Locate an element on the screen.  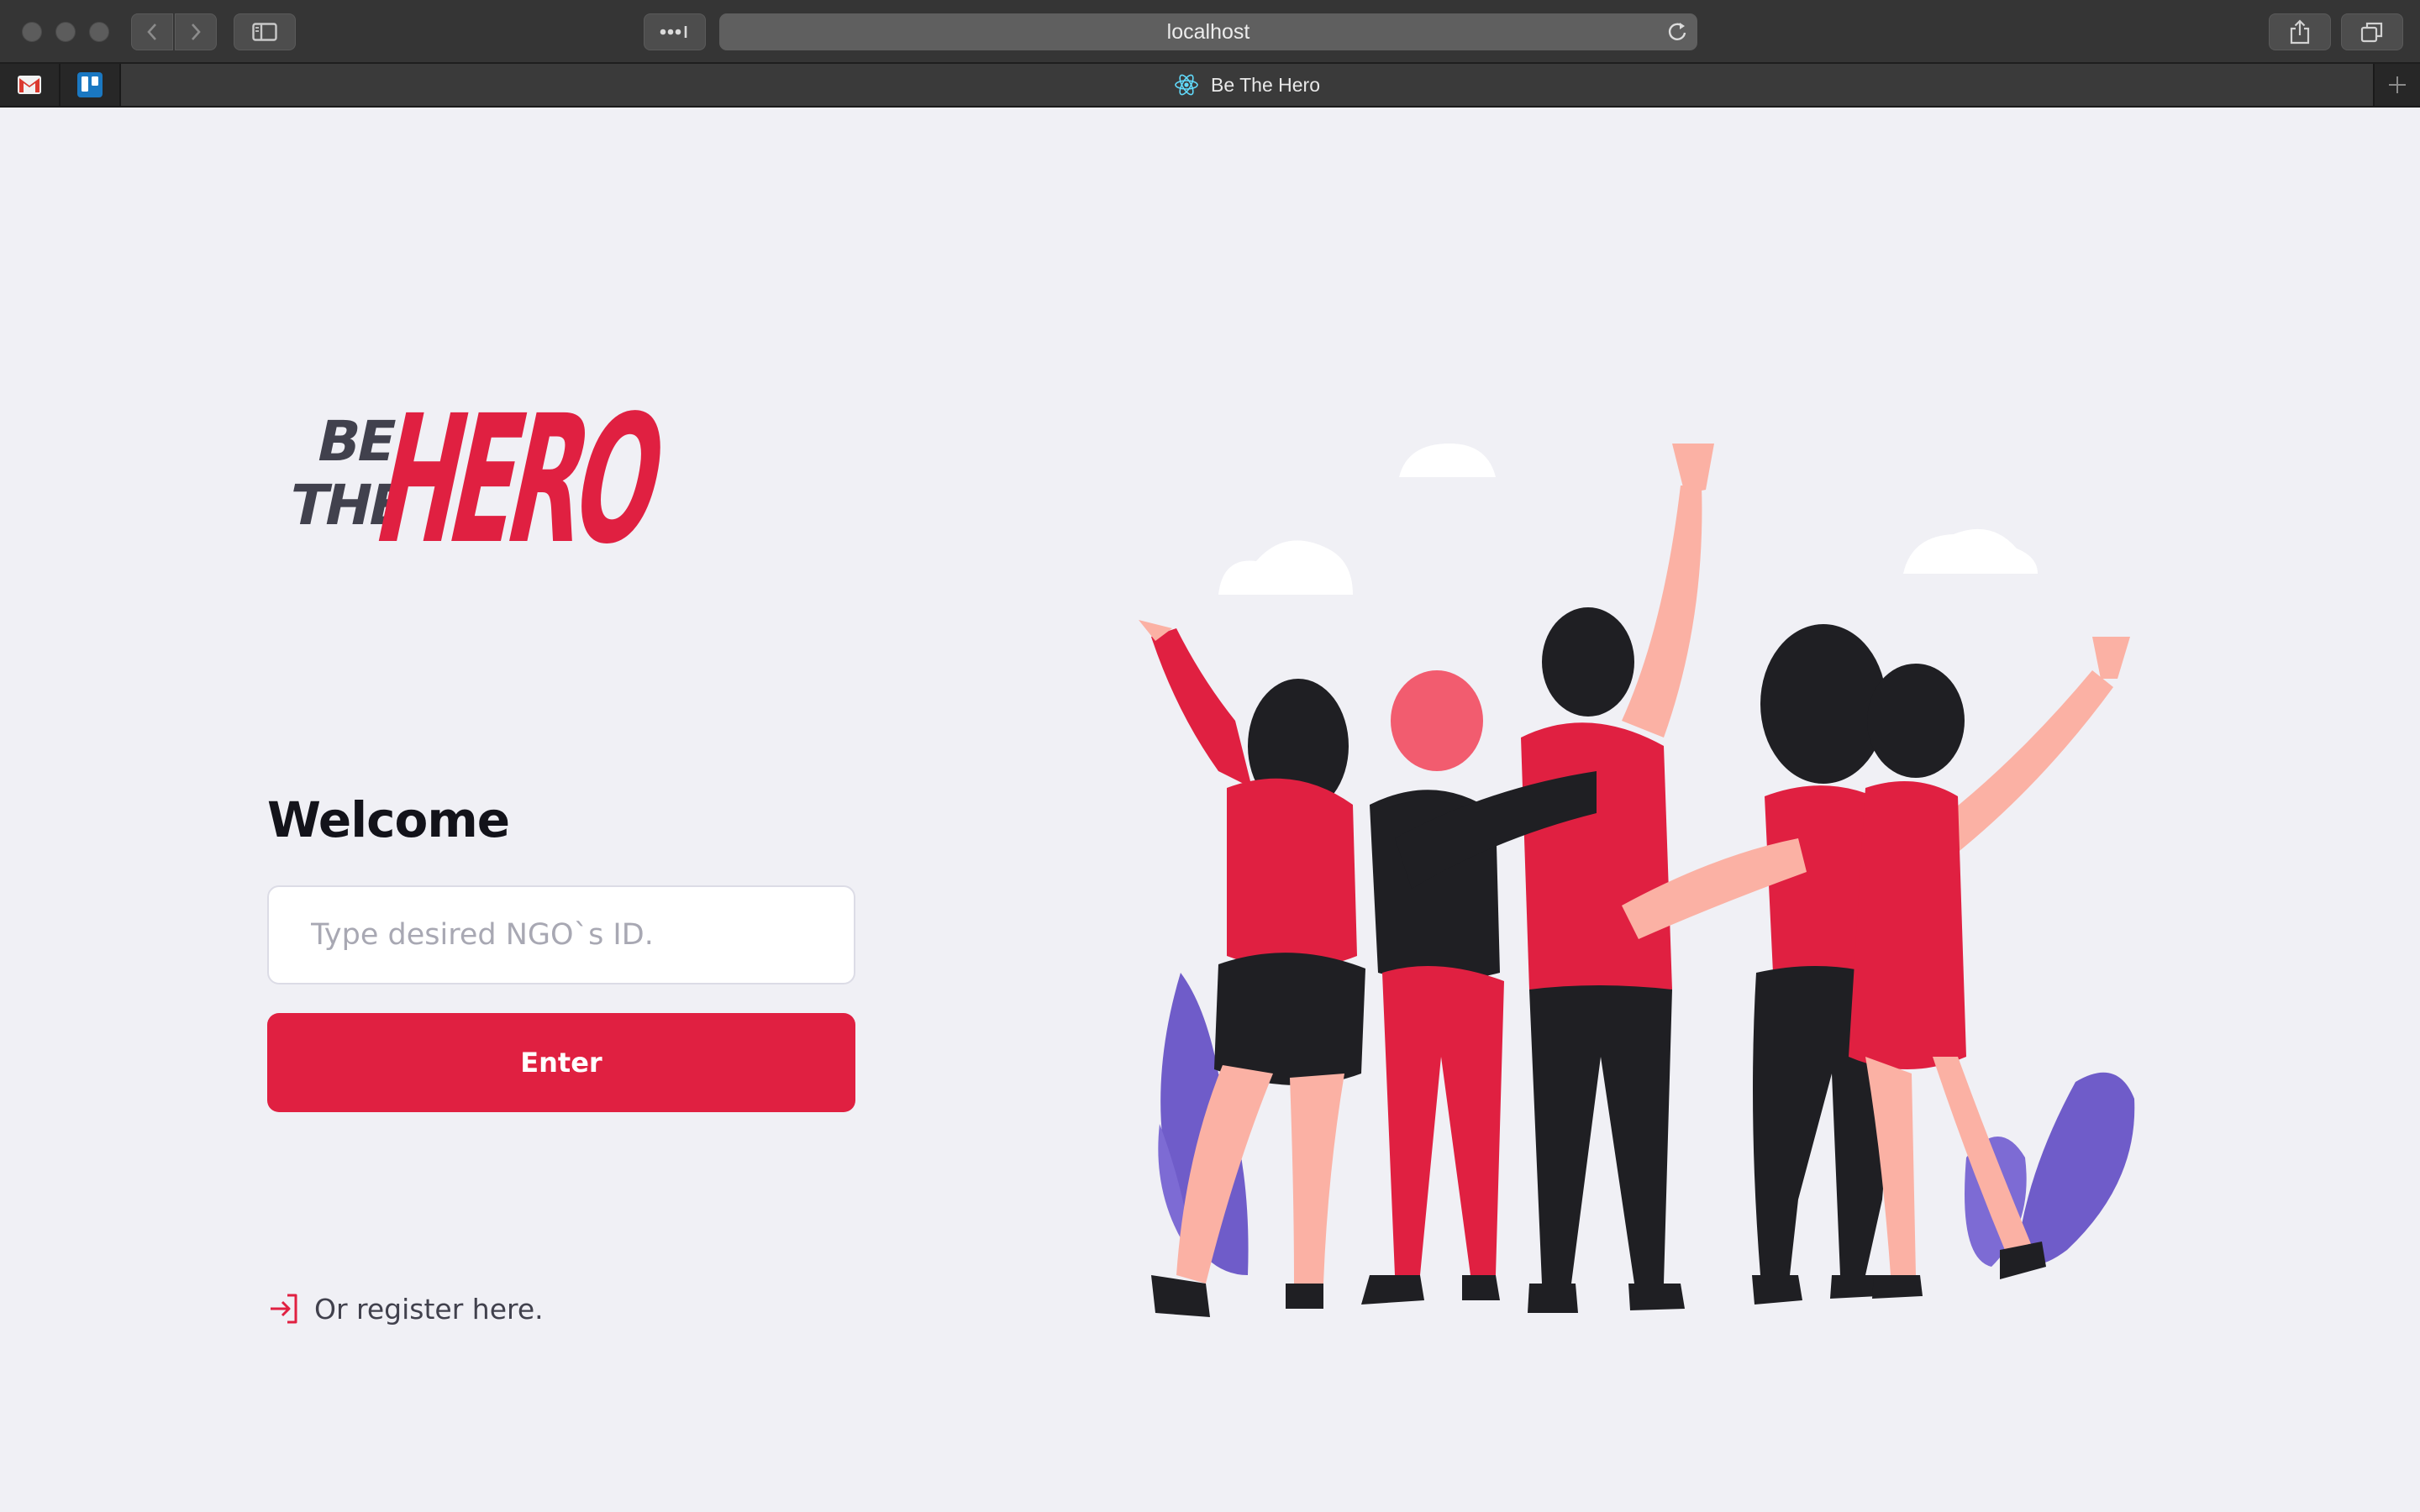
chevron-left-icon is located at coordinates (151, 32).